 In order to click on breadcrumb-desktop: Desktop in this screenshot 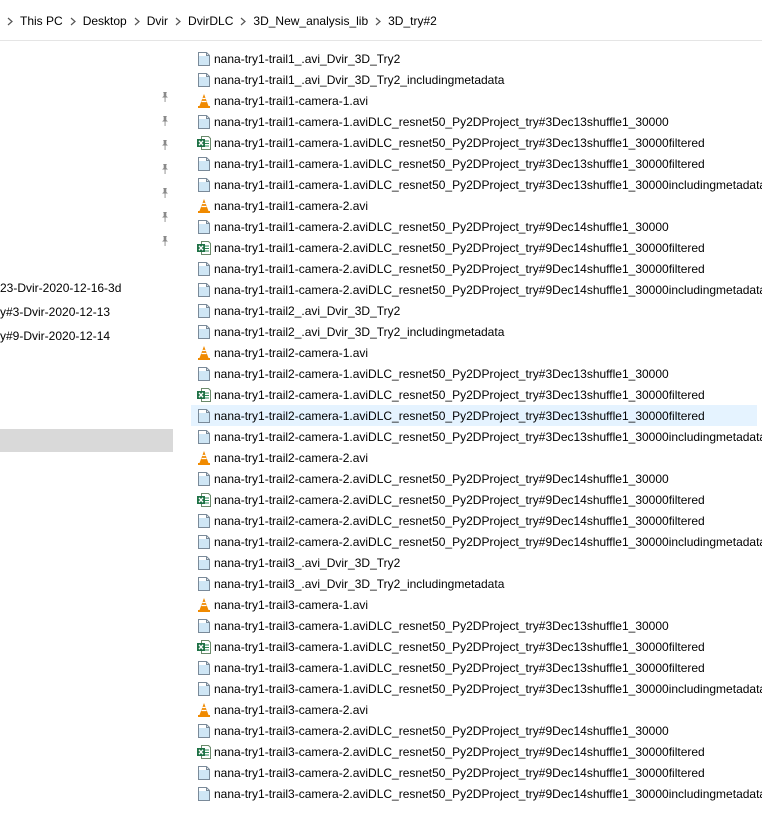, I will do `click(105, 21)`.